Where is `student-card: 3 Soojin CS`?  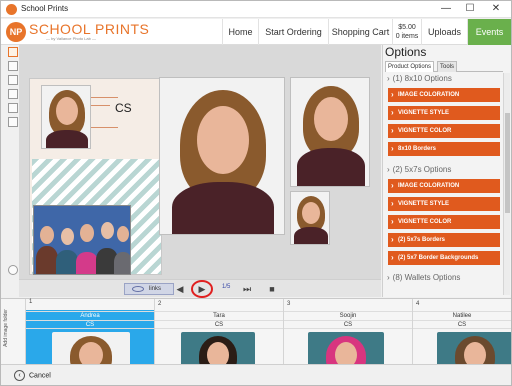 student-card: 3 Soojin CS is located at coordinates (347, 332).